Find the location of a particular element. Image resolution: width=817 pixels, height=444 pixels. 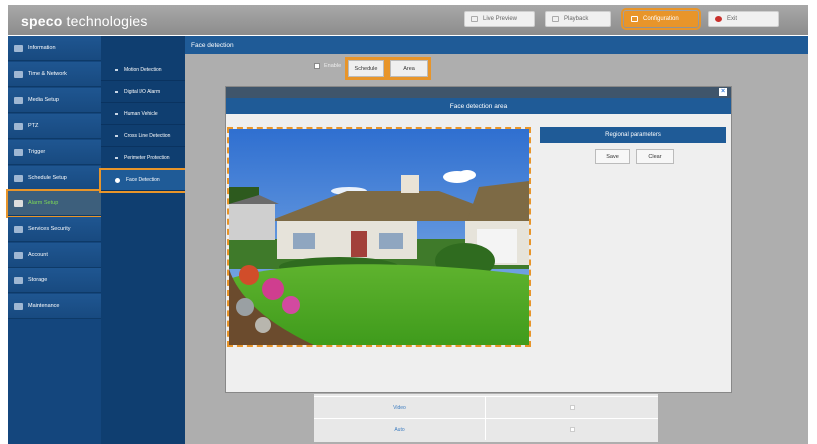

info-icon is located at coordinates (18, 48).